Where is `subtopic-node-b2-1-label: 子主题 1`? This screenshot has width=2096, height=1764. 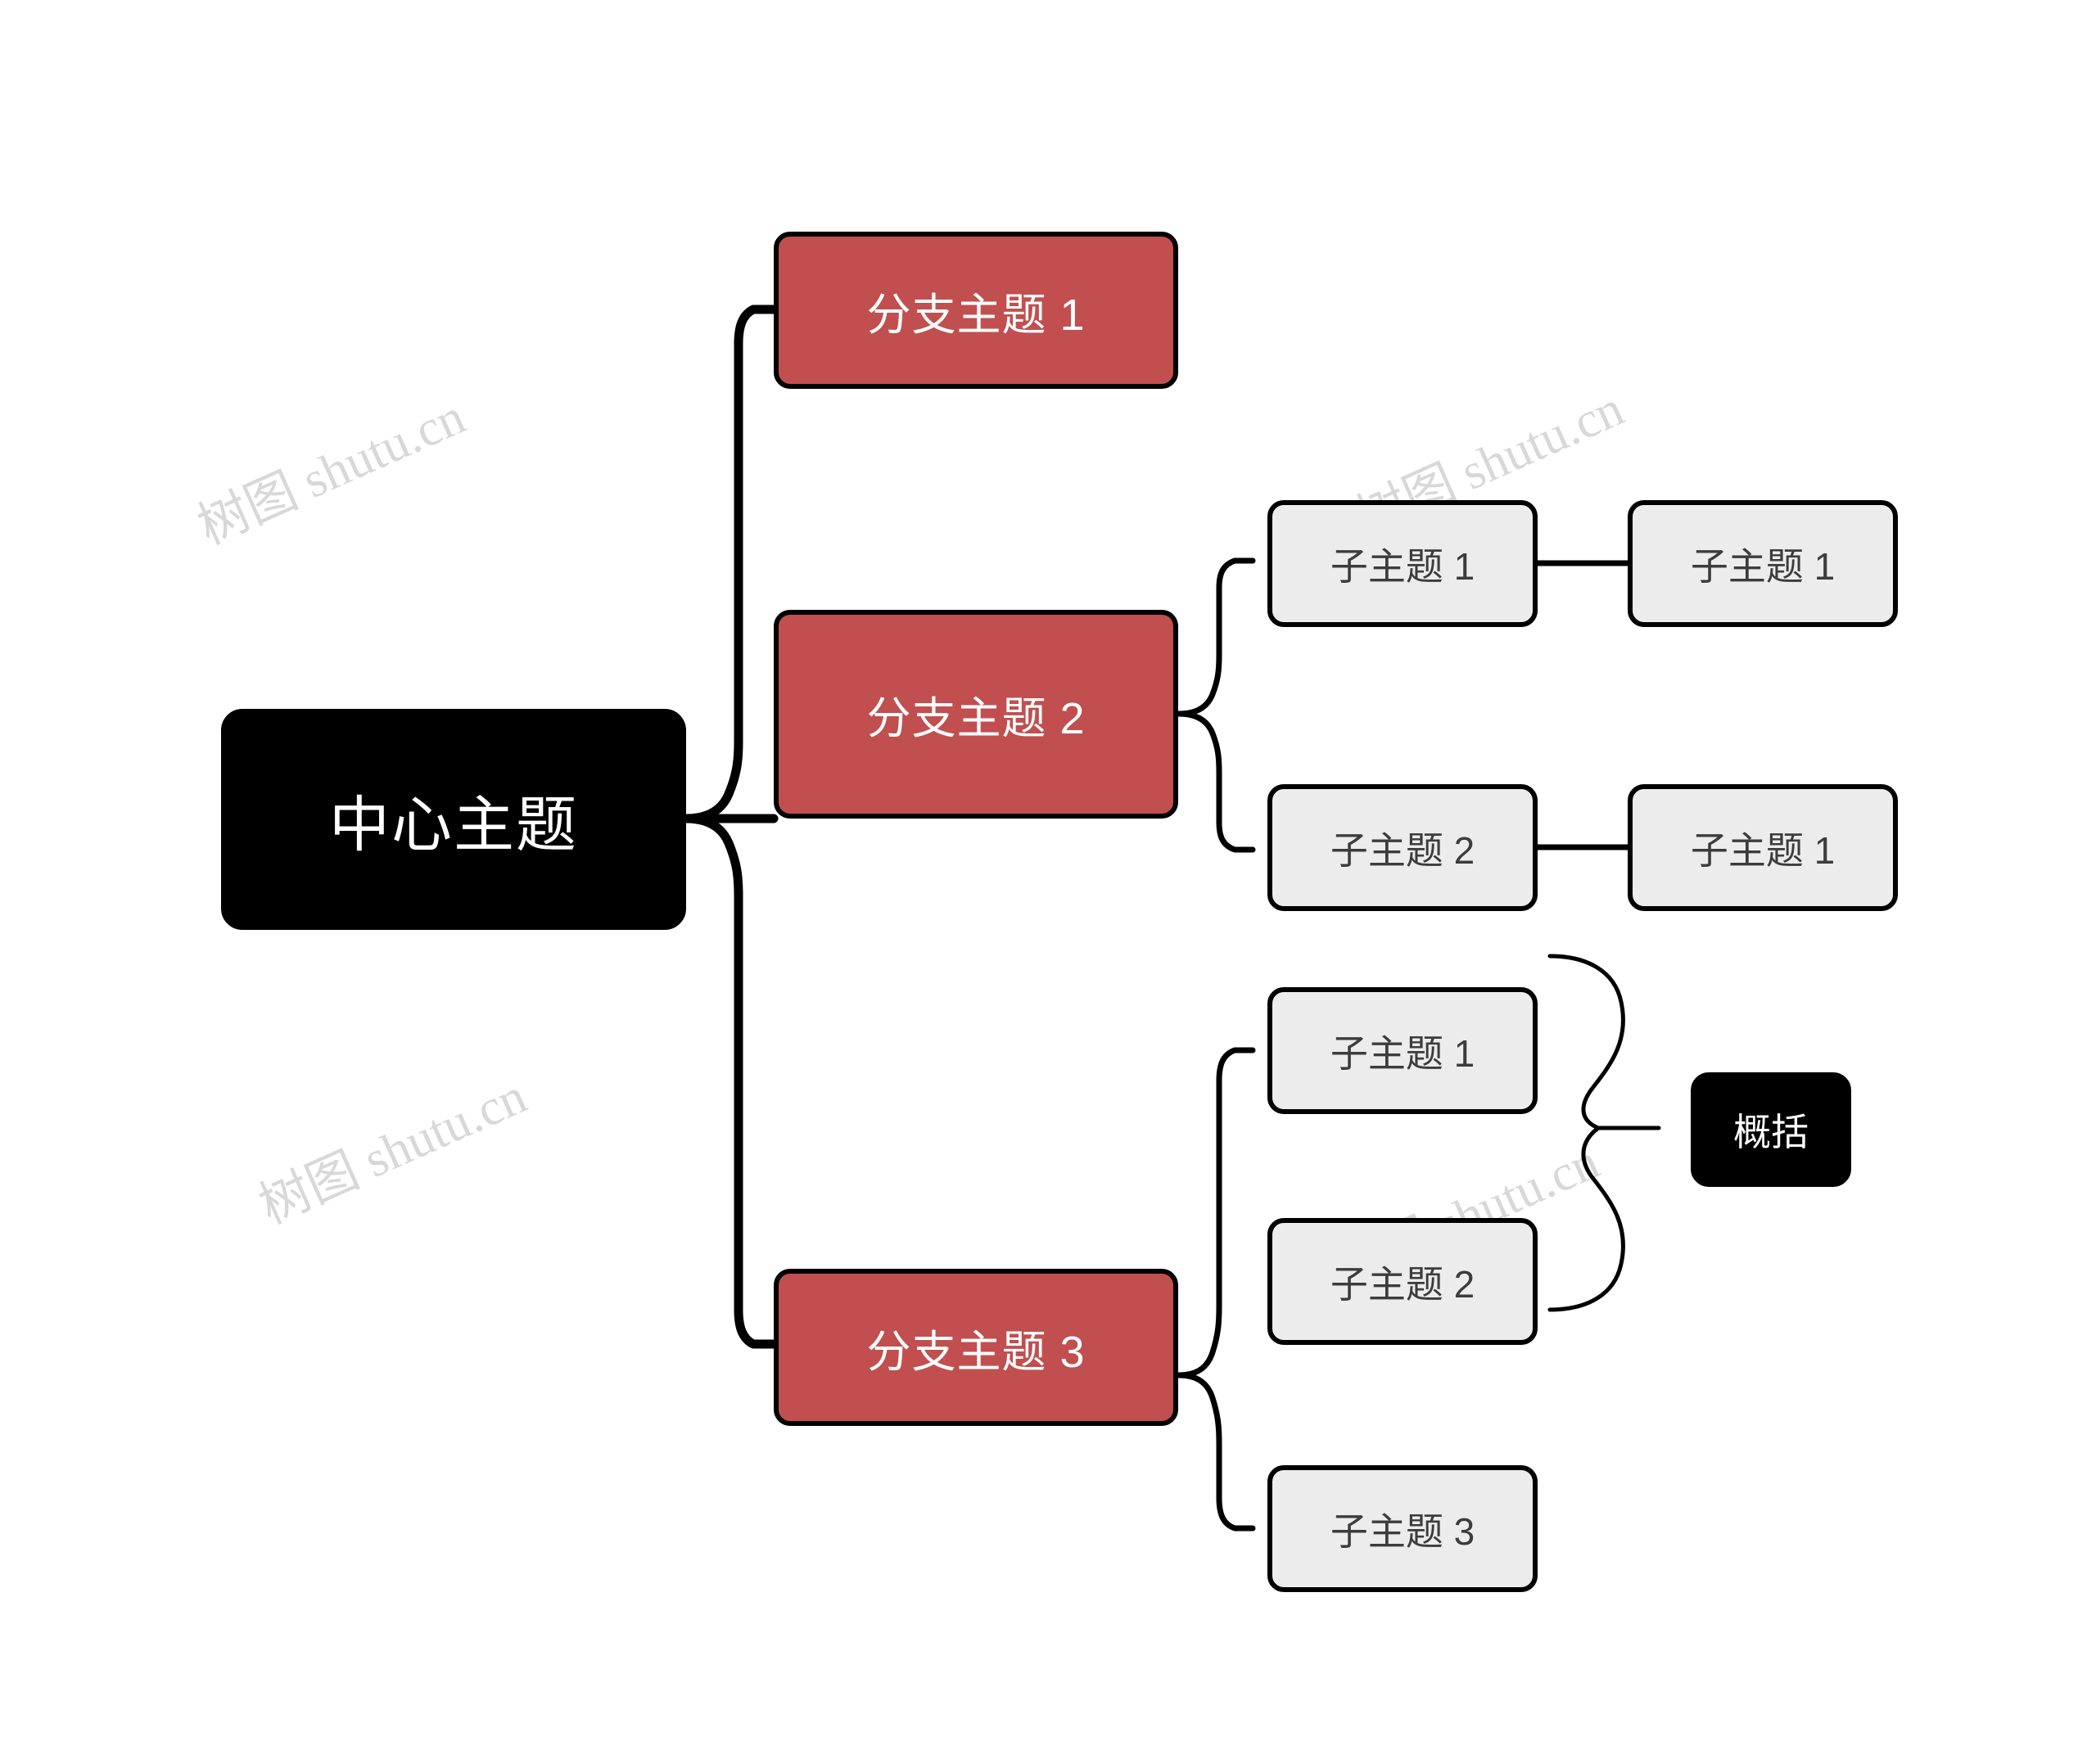
subtopic-node-b2-1-label: 子主题 1 is located at coordinates (1402, 566).